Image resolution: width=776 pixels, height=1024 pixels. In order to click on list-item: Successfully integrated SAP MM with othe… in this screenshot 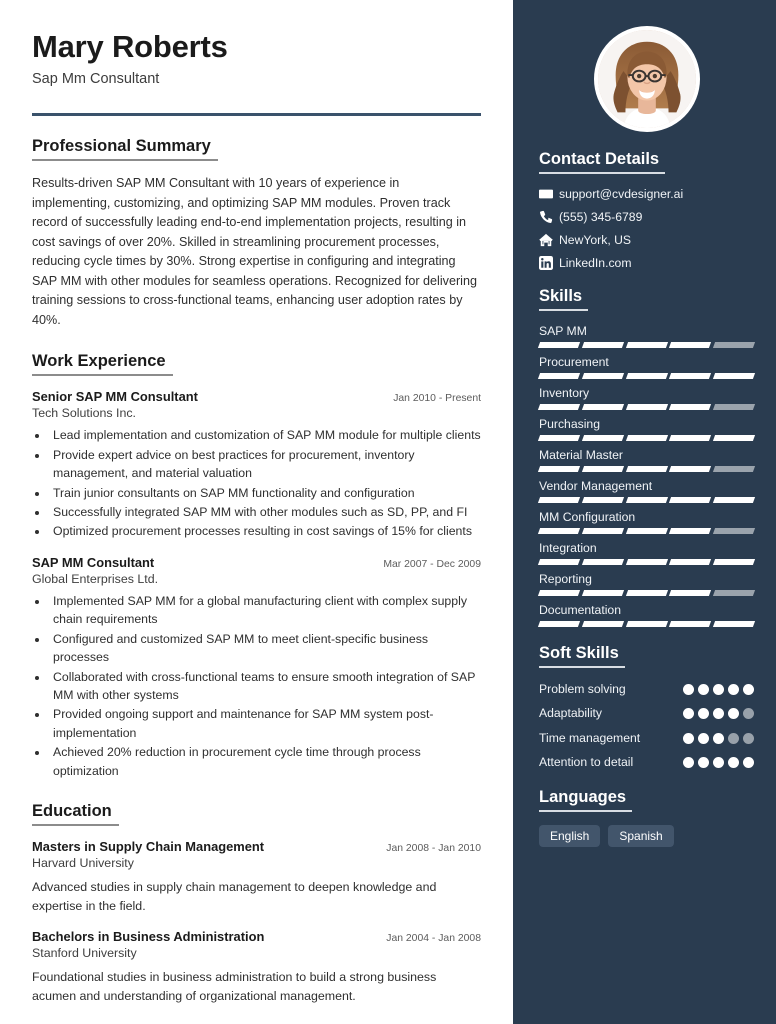, I will do `click(265, 512)`.